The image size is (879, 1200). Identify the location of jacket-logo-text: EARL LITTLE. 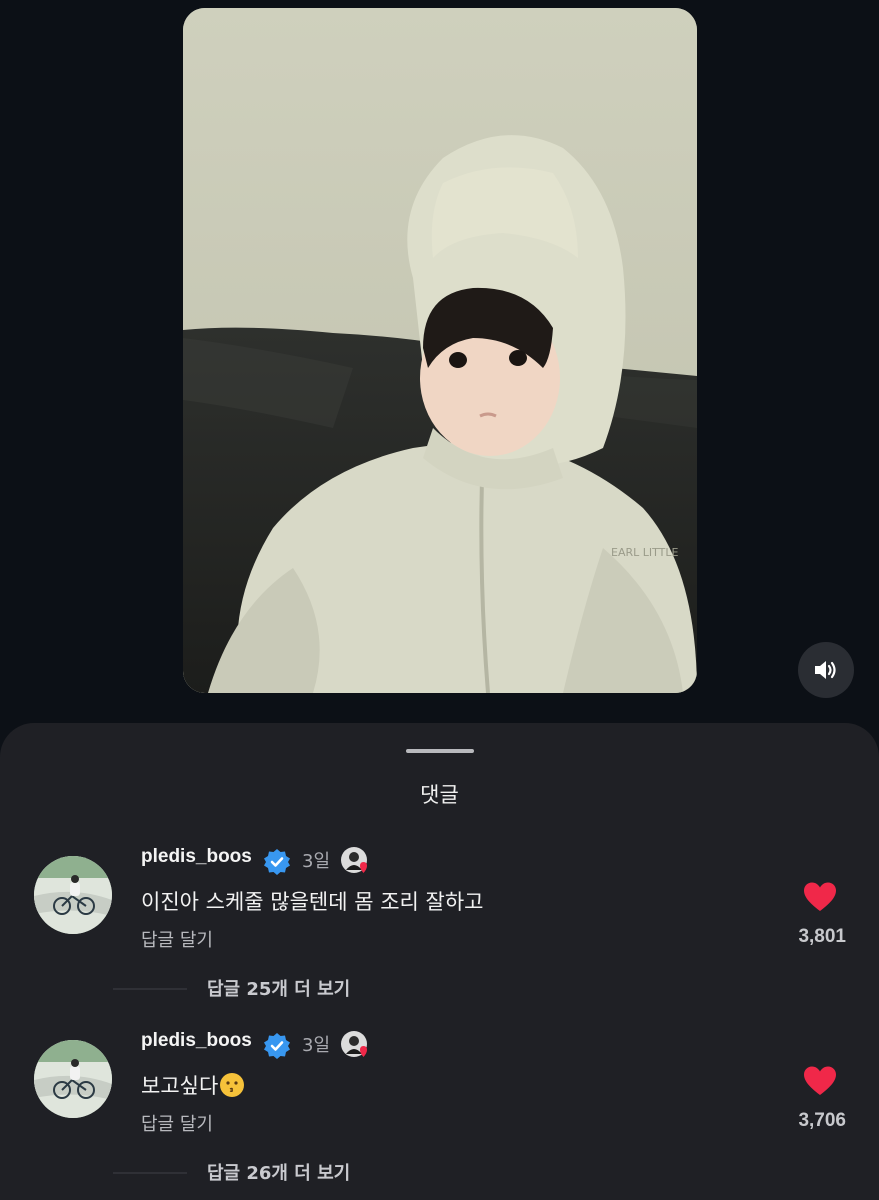
(644, 552).